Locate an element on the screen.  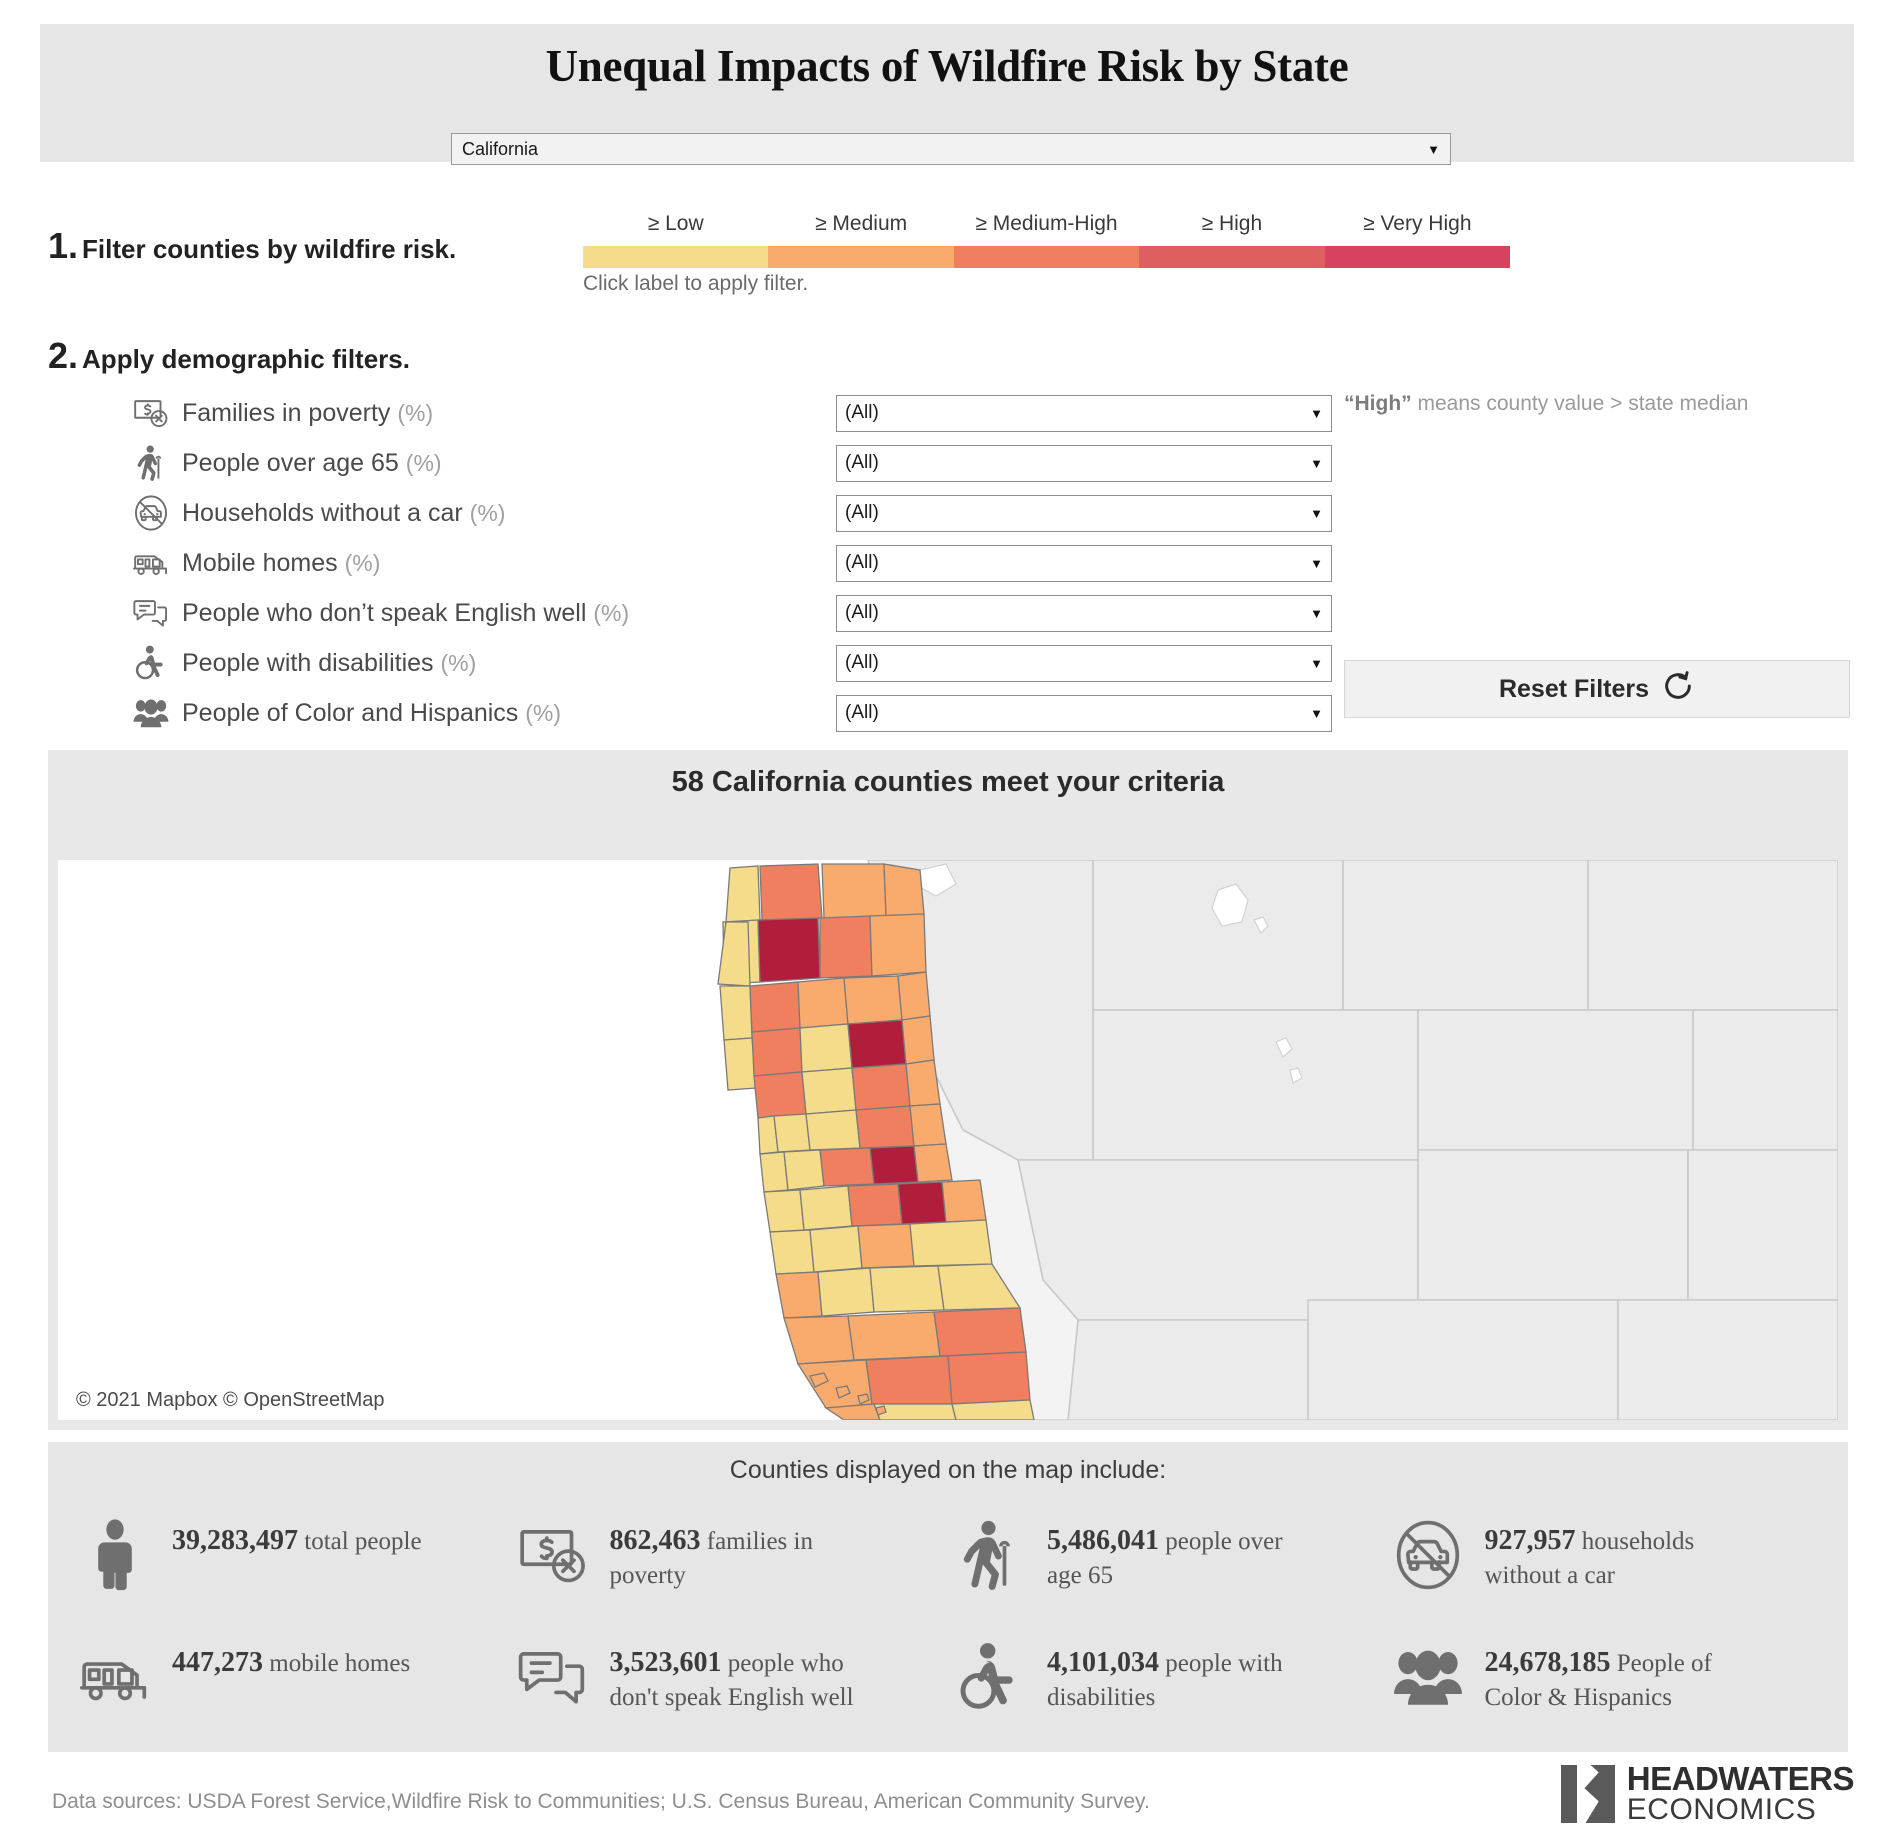
filter-unit-4: (%) is located at coordinates (611, 612).